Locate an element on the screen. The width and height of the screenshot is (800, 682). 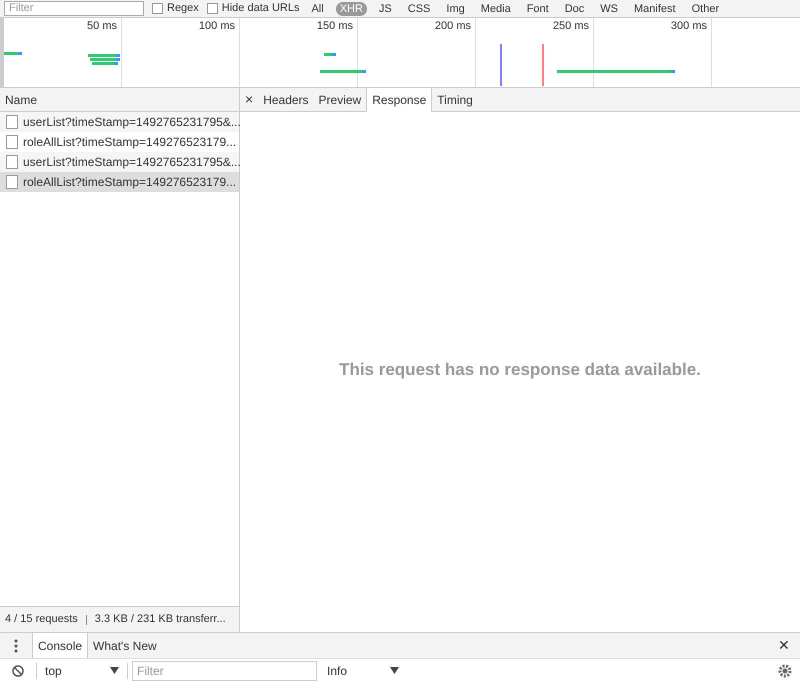
log-level-dropdown: Info is located at coordinates (363, 671).